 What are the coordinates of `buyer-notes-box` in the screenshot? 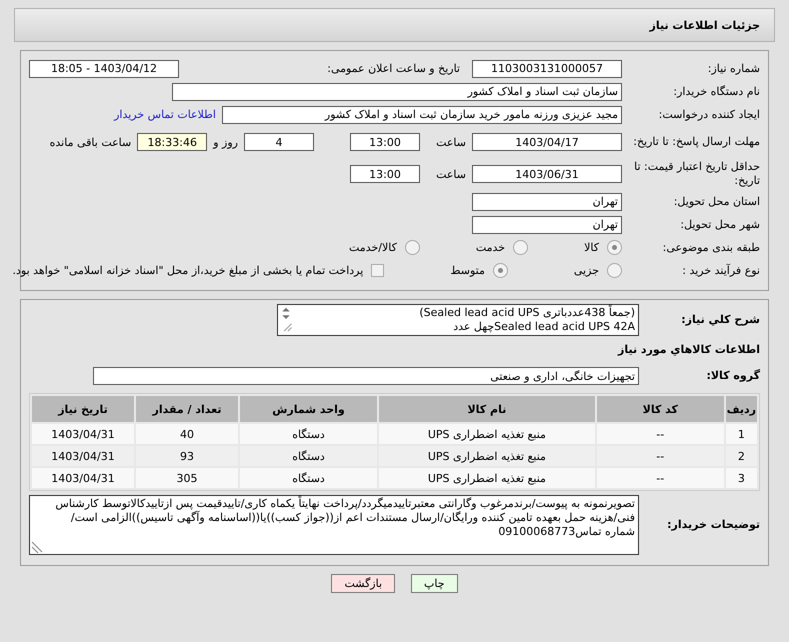 It's located at (334, 525).